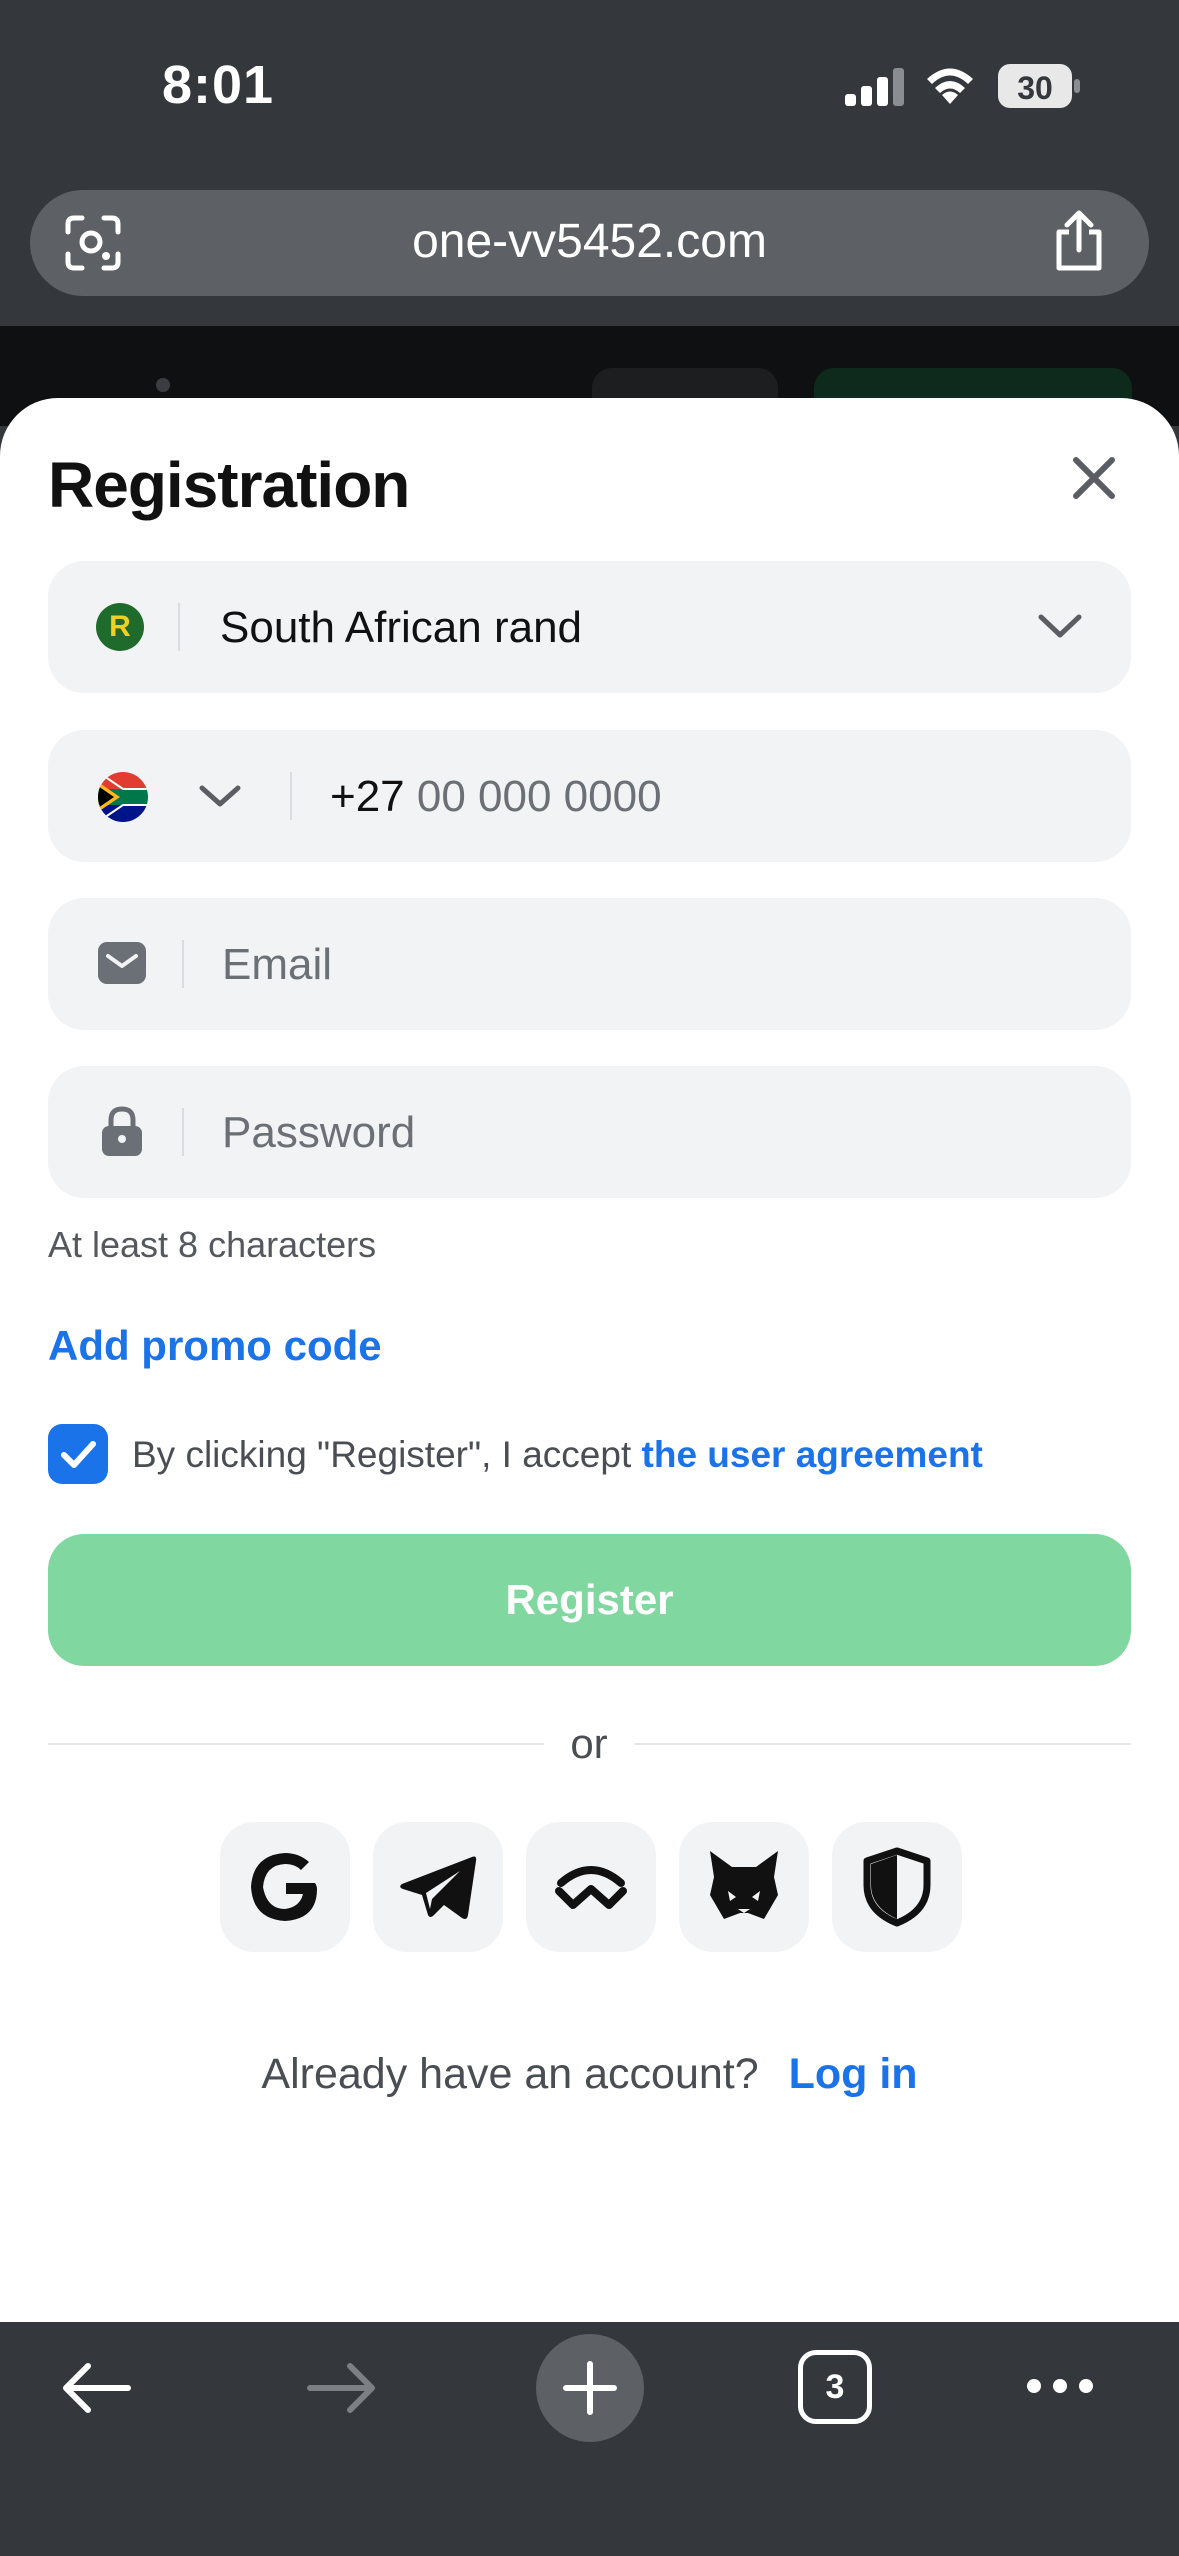 This screenshot has width=1179, height=2556. What do you see at coordinates (212, 1244) in the screenshot?
I see `password-hint: At least 8 characters` at bounding box center [212, 1244].